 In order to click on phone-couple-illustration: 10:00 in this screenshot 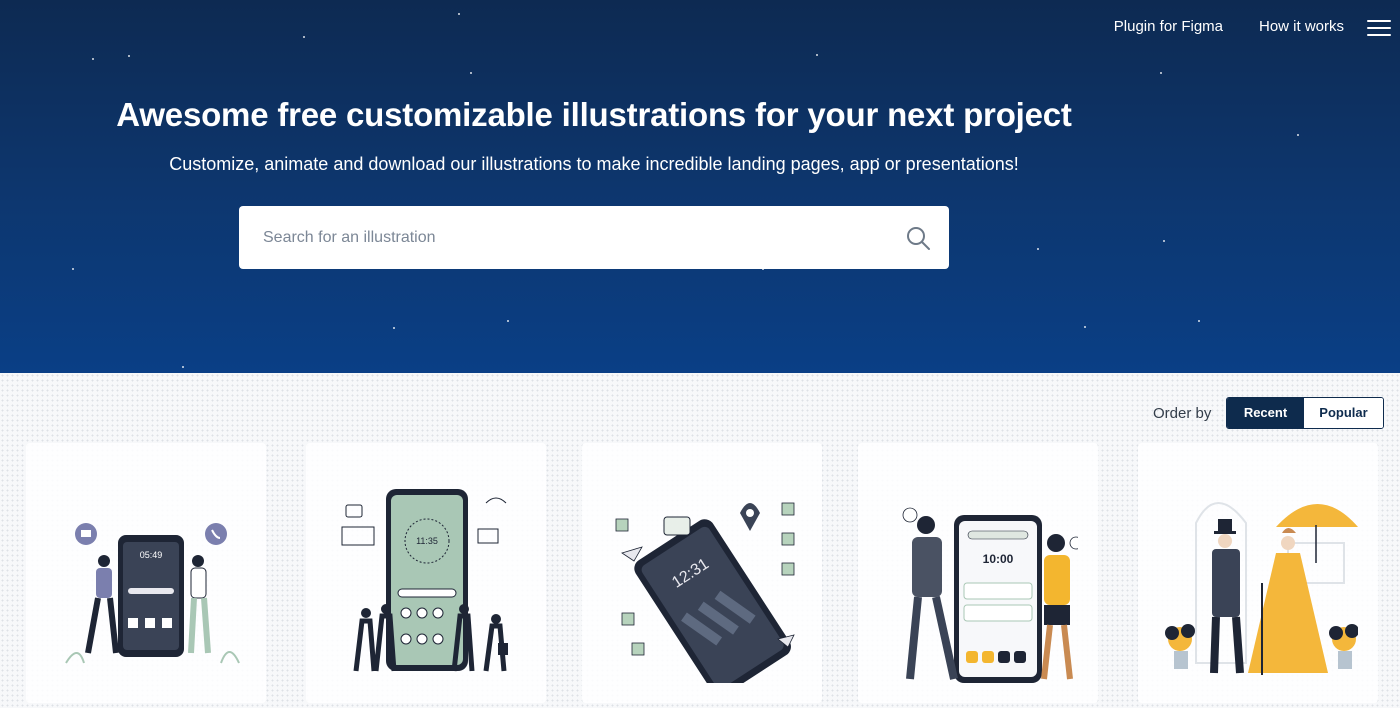, I will do `click(990, 595)`.